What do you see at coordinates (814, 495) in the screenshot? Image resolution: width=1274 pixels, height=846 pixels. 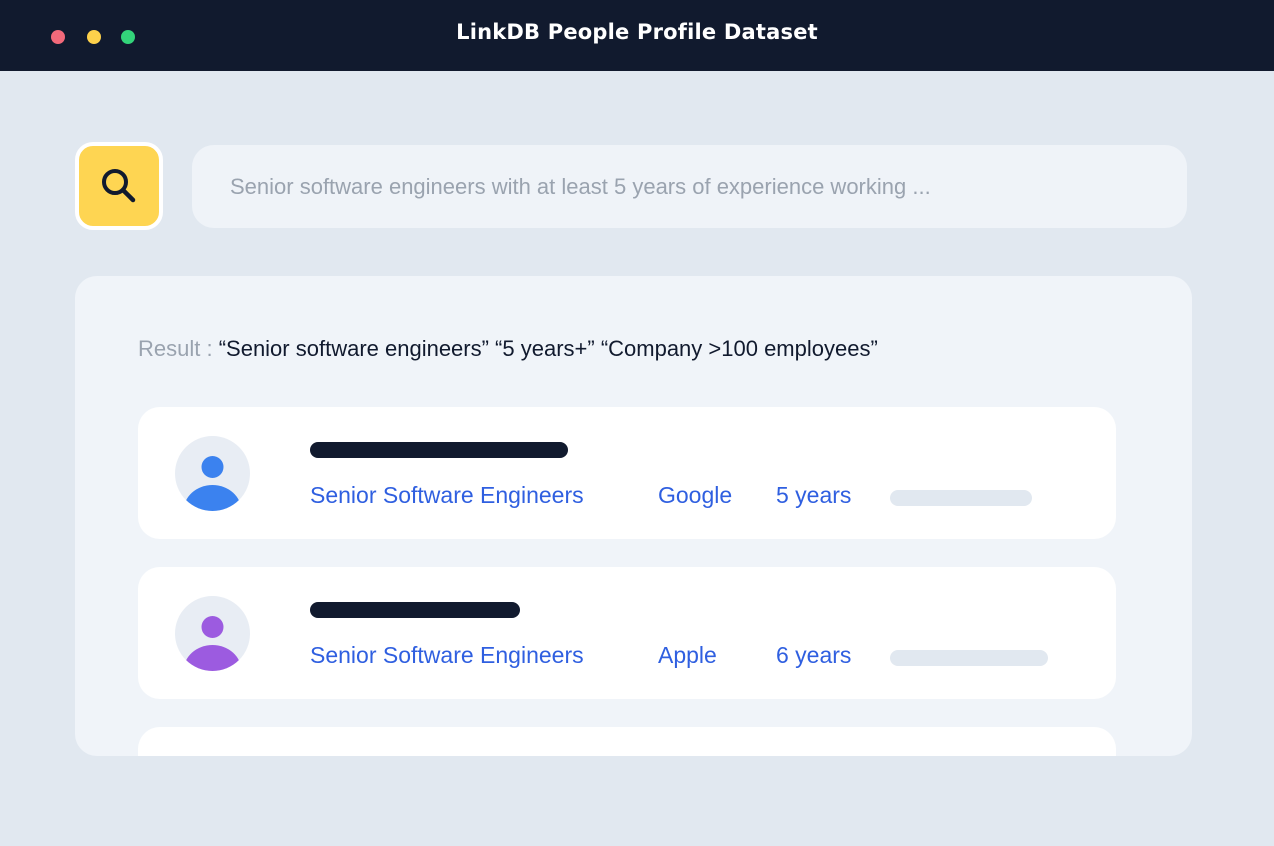 I see `profile-years: 5 years` at bounding box center [814, 495].